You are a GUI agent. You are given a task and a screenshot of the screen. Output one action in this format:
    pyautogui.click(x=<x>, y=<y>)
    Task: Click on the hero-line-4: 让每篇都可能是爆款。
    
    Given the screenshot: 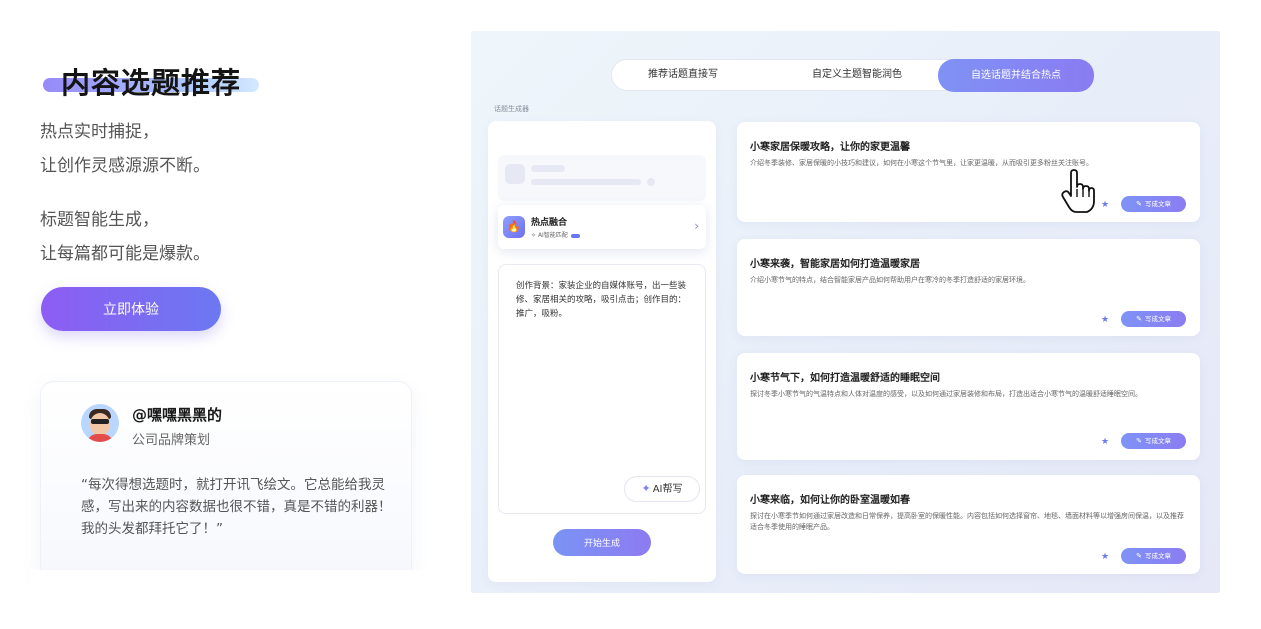 What is the action you would take?
    pyautogui.click(x=125, y=254)
    